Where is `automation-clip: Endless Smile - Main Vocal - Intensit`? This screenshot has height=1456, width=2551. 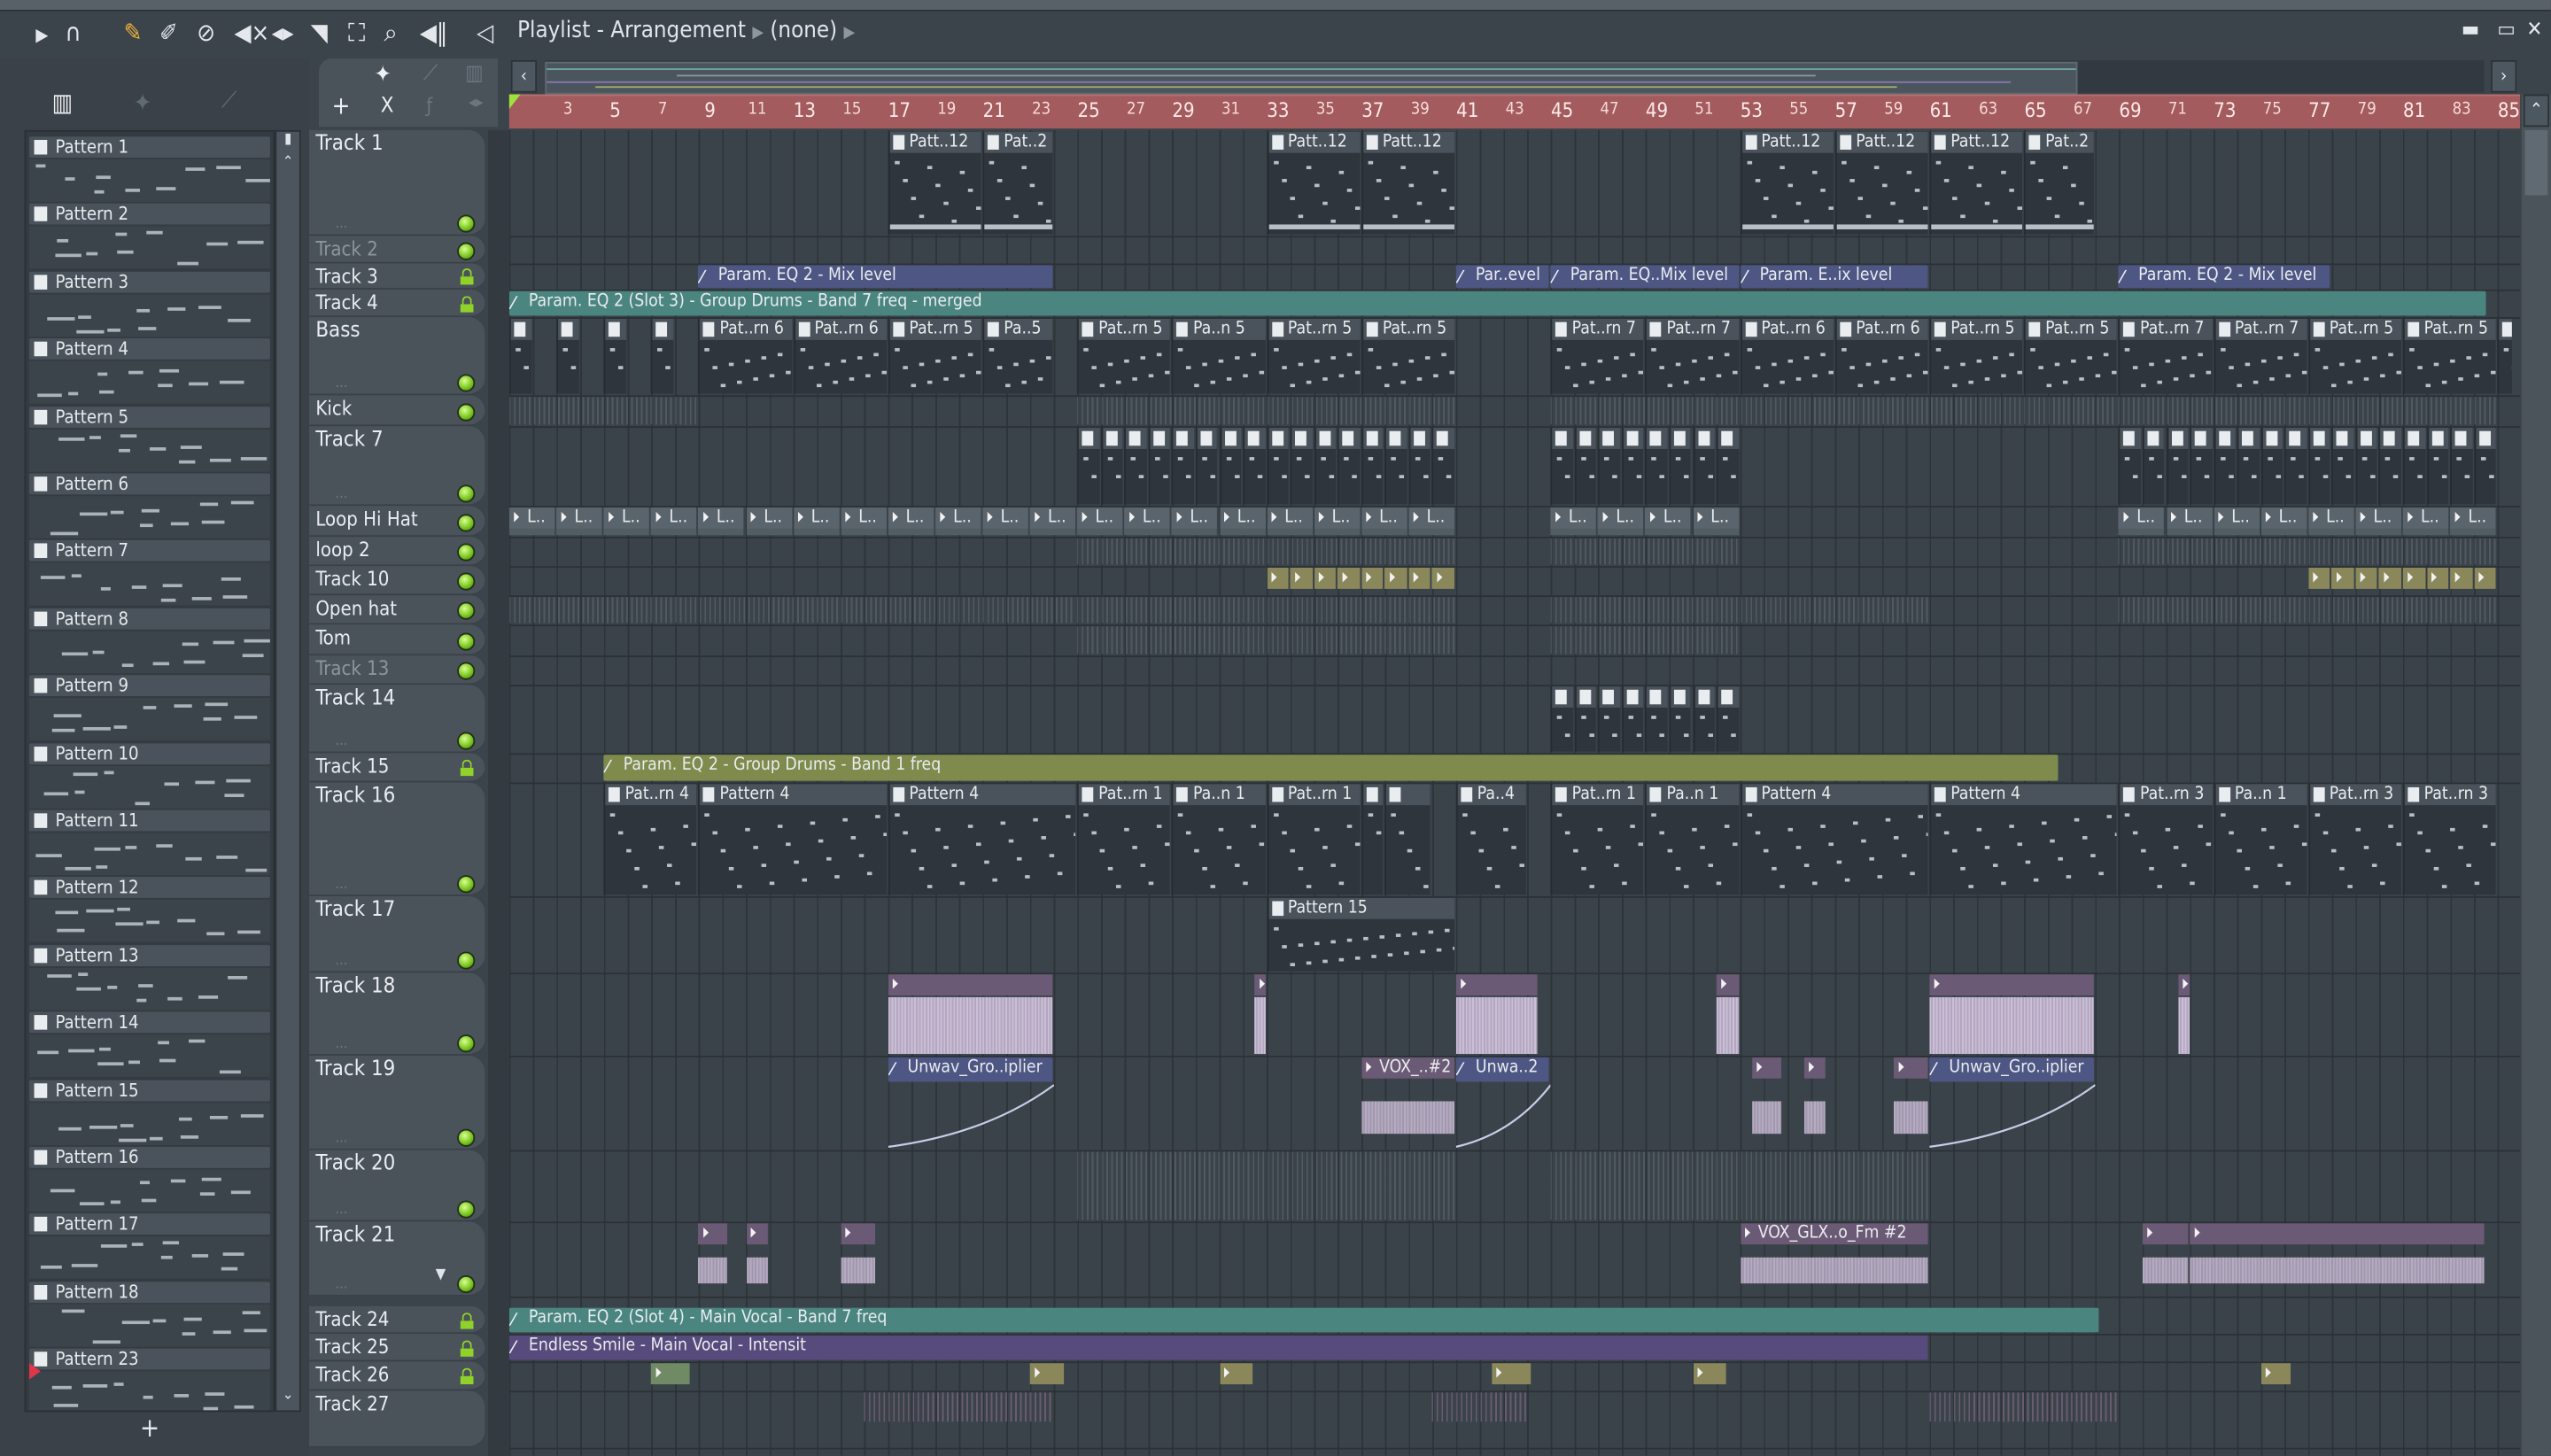
automation-clip: Endless Smile - Main Vocal - Intensit is located at coordinates (1218, 1347).